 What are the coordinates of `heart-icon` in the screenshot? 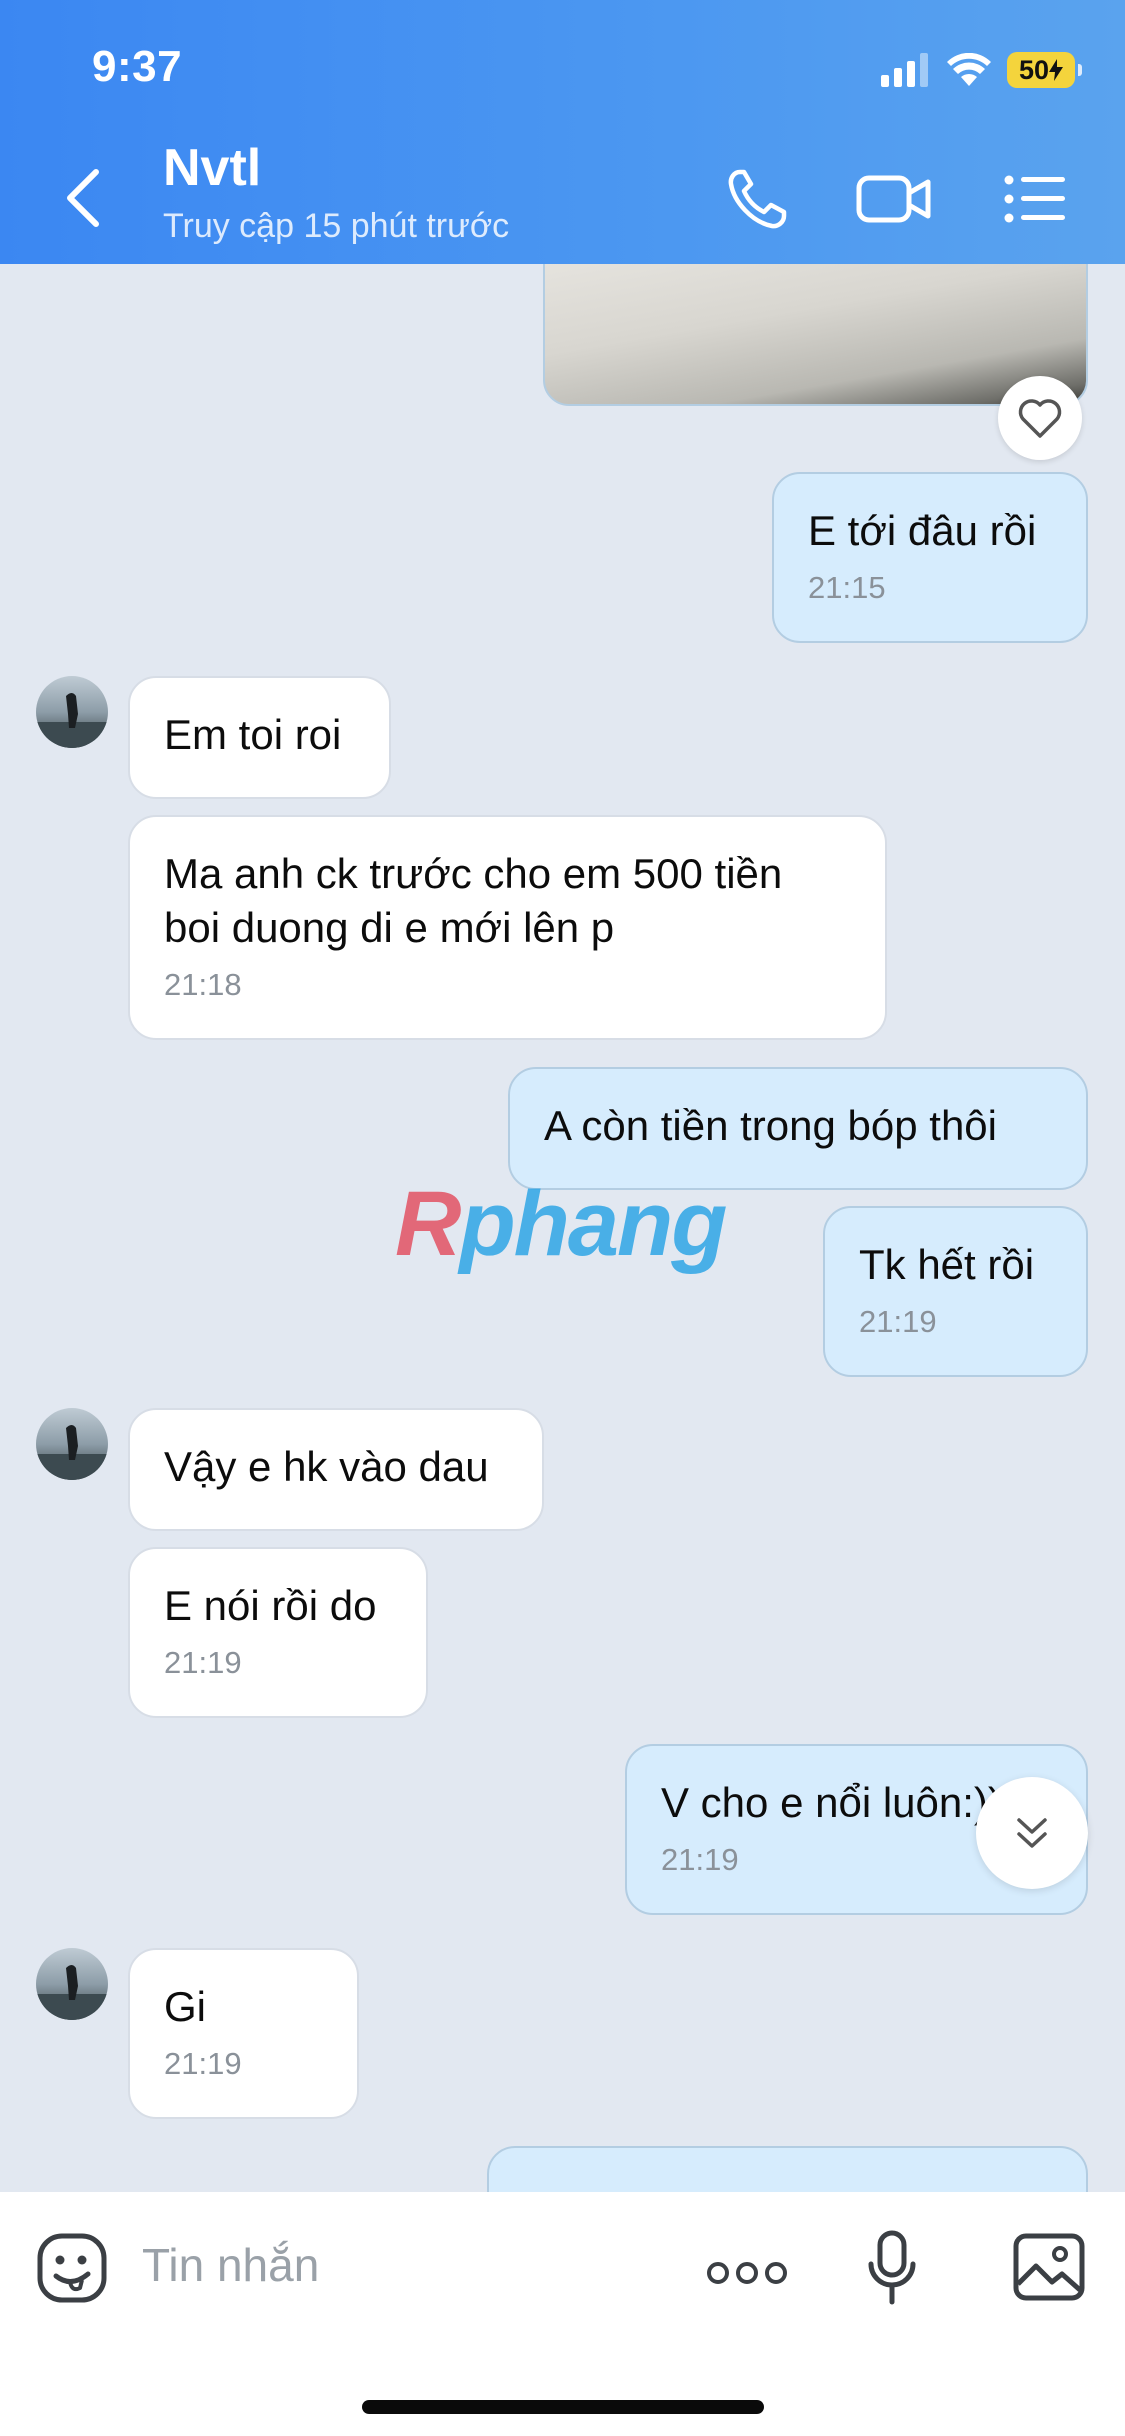 It's located at (1040, 418).